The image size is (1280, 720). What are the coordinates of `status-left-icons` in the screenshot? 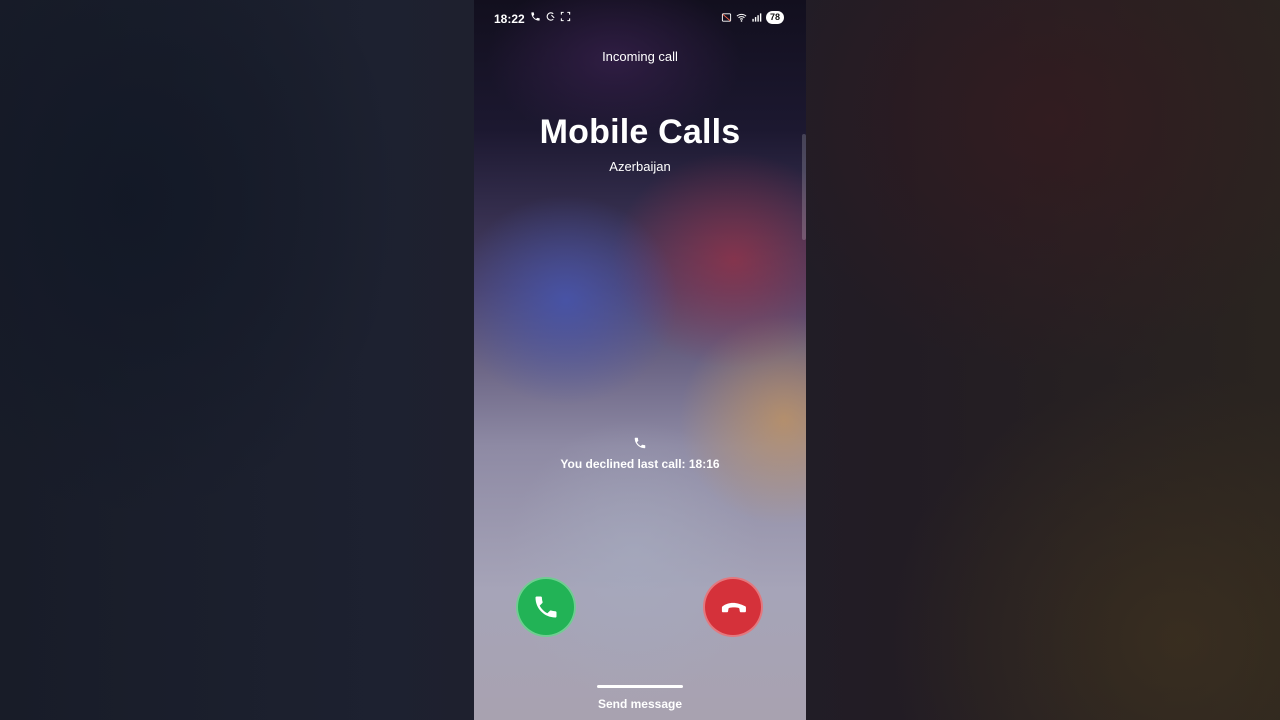 It's located at (550, 16).